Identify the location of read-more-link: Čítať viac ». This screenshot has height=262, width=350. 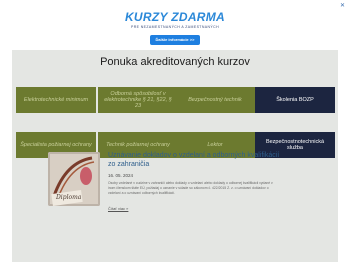
(118, 208).